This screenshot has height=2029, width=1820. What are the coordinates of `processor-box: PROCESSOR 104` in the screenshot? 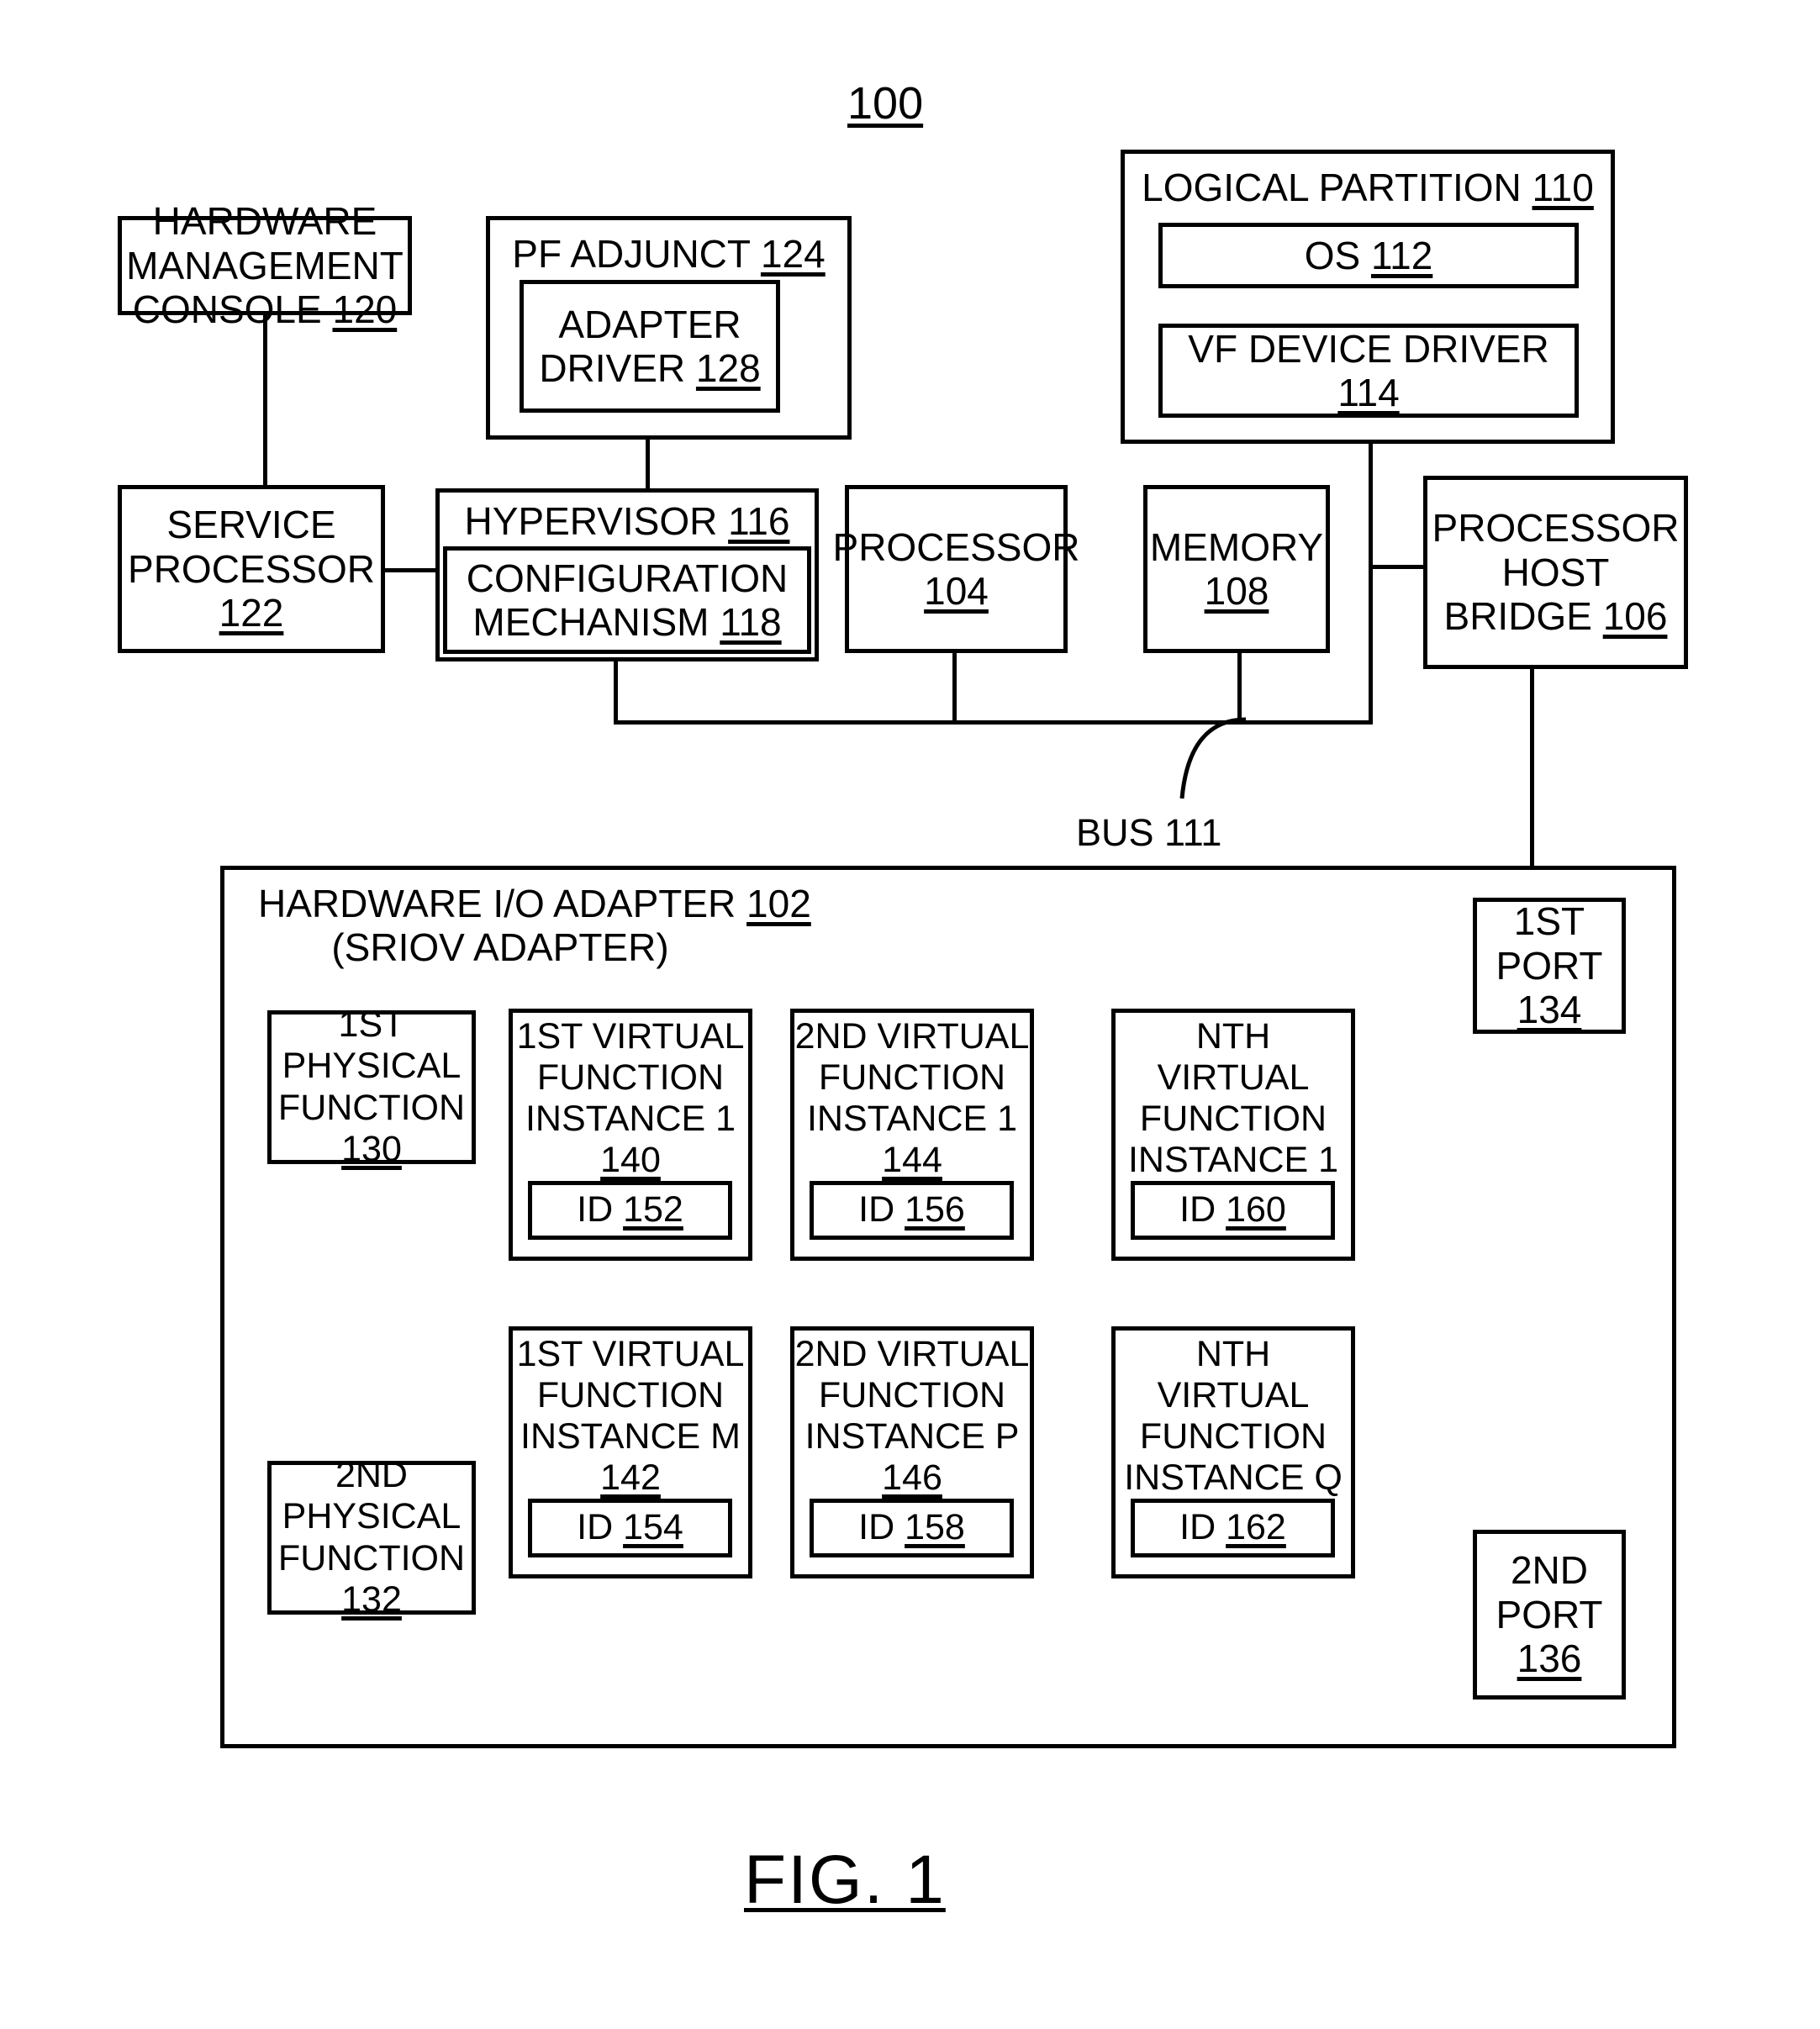 It's located at (956, 569).